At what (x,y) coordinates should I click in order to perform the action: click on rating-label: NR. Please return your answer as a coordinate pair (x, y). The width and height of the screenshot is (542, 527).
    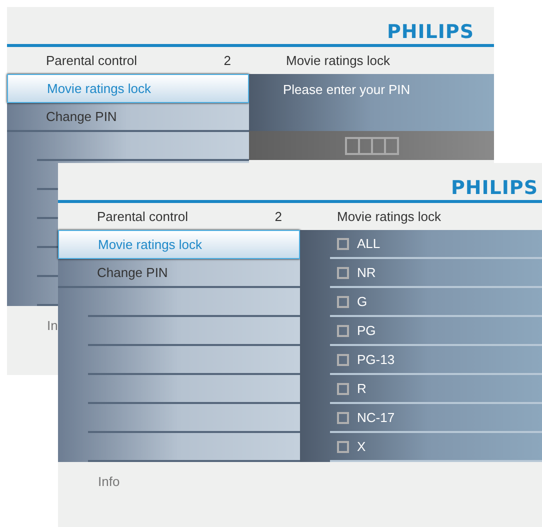
    Looking at the image, I should click on (366, 273).